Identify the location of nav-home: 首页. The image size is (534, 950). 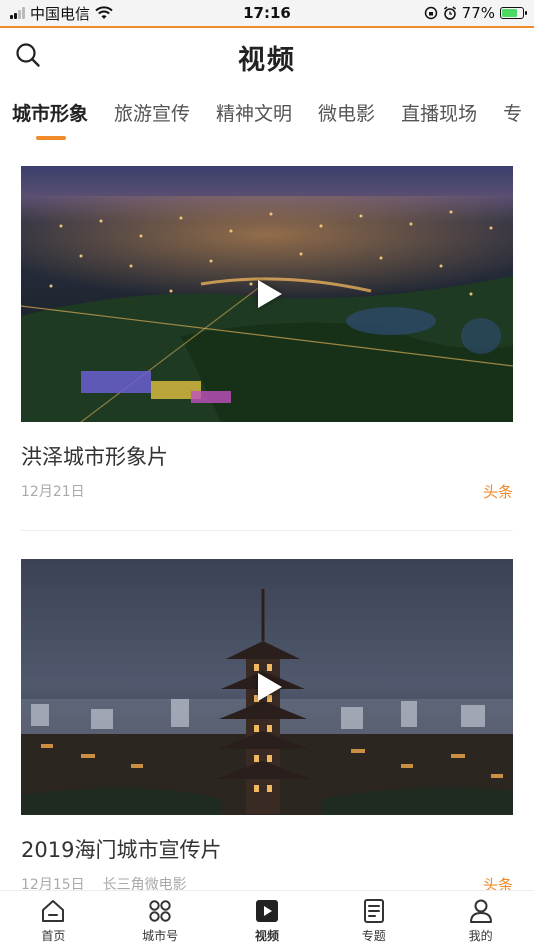
(53, 920).